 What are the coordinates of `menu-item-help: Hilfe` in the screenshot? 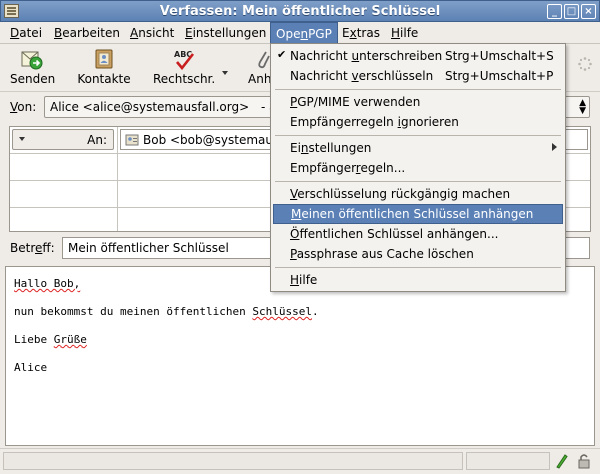 It's located at (418, 280).